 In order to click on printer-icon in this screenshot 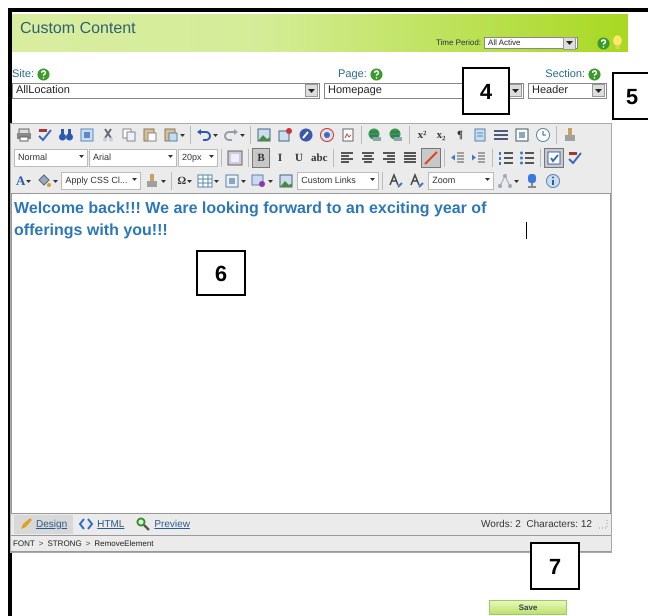, I will do `click(24, 135)`.